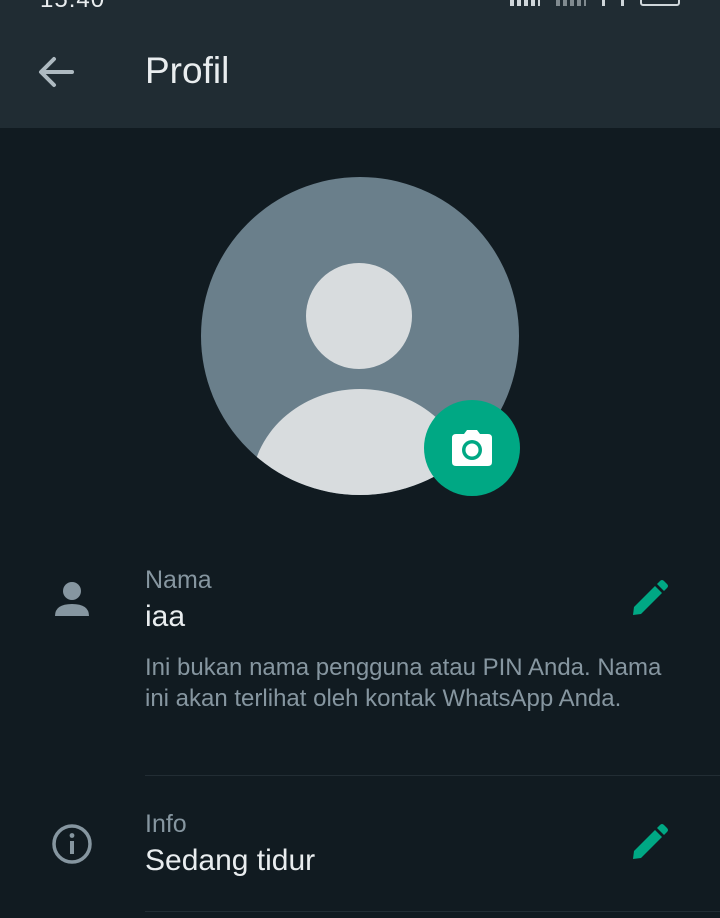  What do you see at coordinates (660, 3) in the screenshot?
I see `battery-icon` at bounding box center [660, 3].